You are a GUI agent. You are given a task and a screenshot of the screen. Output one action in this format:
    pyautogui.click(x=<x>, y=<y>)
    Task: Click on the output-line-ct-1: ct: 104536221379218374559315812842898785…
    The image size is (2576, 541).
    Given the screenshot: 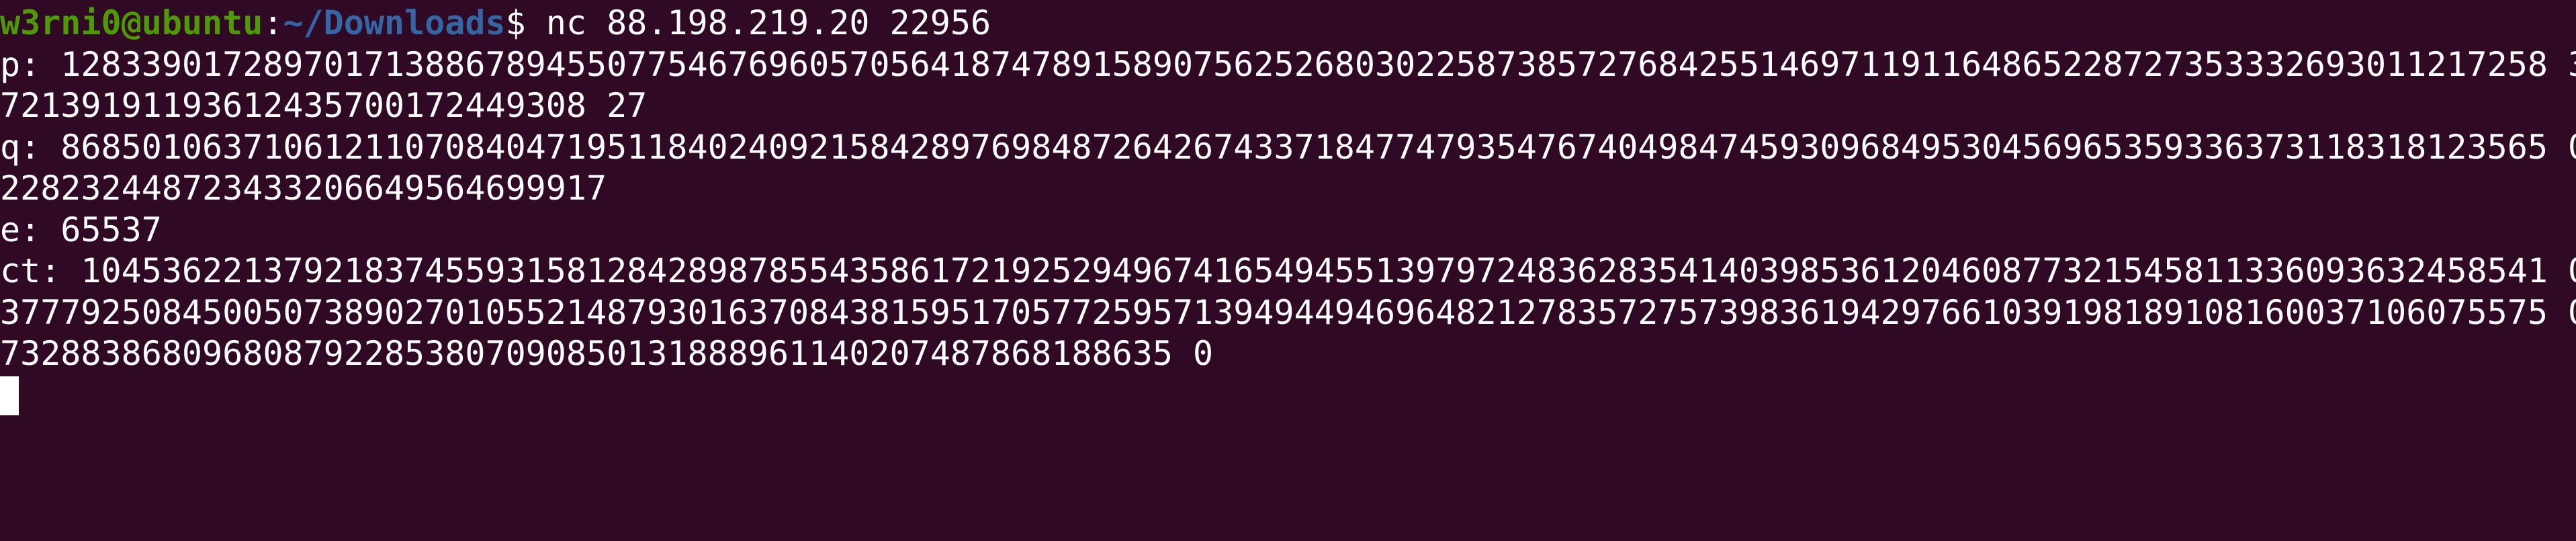 What is the action you would take?
    pyautogui.click(x=1288, y=270)
    